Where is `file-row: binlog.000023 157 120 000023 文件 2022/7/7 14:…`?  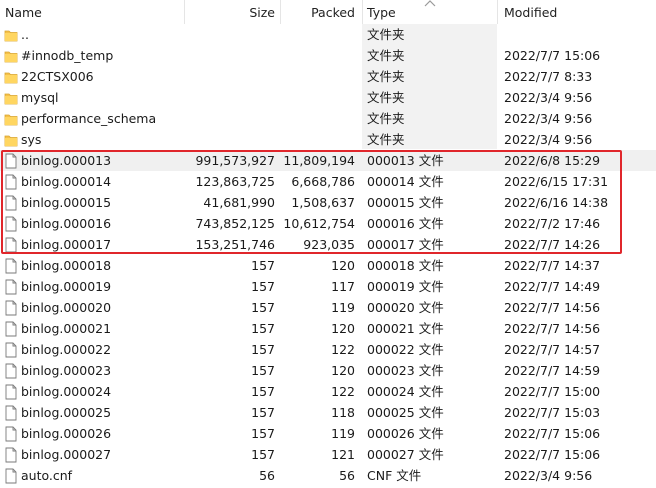
file-row: binlog.000023 157 120 000023 文件 2022/7/7 14:… is located at coordinates (328, 370).